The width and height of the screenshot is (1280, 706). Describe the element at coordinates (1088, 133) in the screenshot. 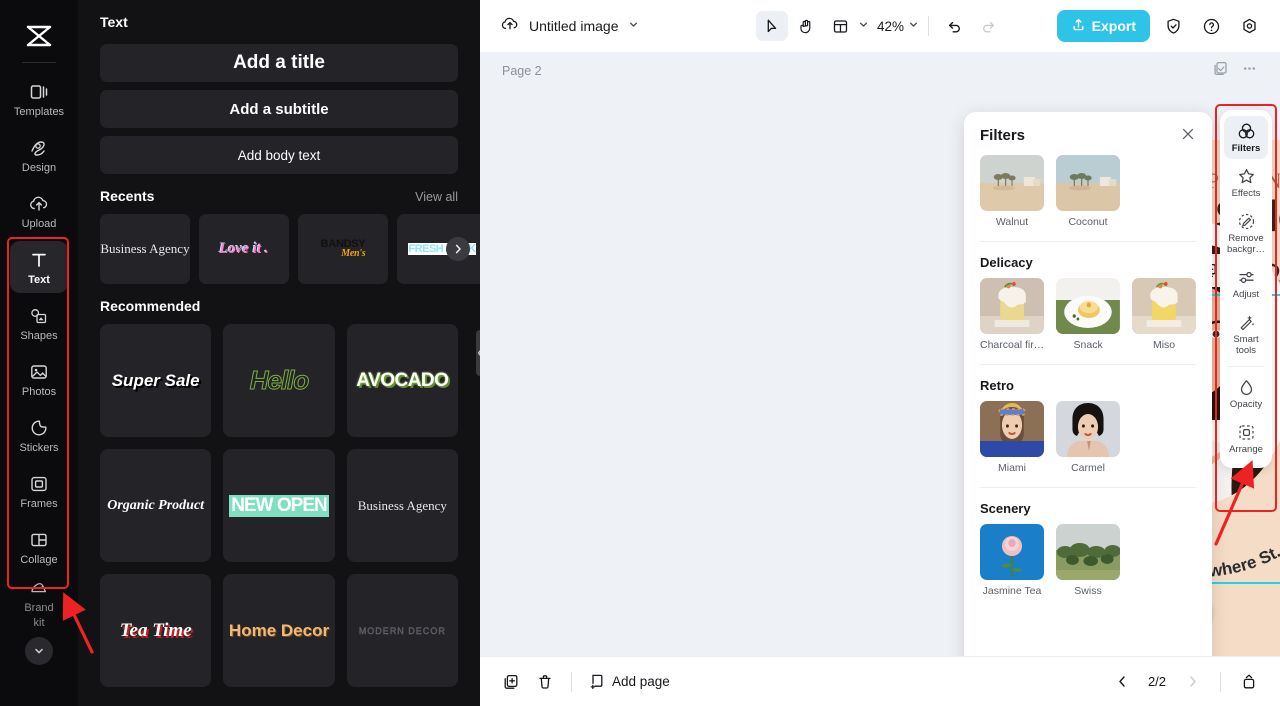

I see `filters-panel-header: Filters` at that location.